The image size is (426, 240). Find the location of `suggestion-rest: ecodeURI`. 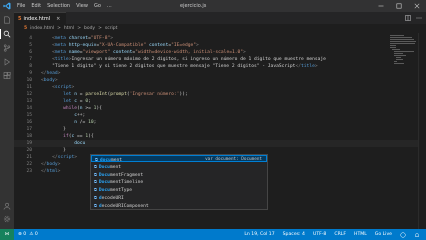

suggestion-rest: ecodeURI is located at coordinates (112, 198).